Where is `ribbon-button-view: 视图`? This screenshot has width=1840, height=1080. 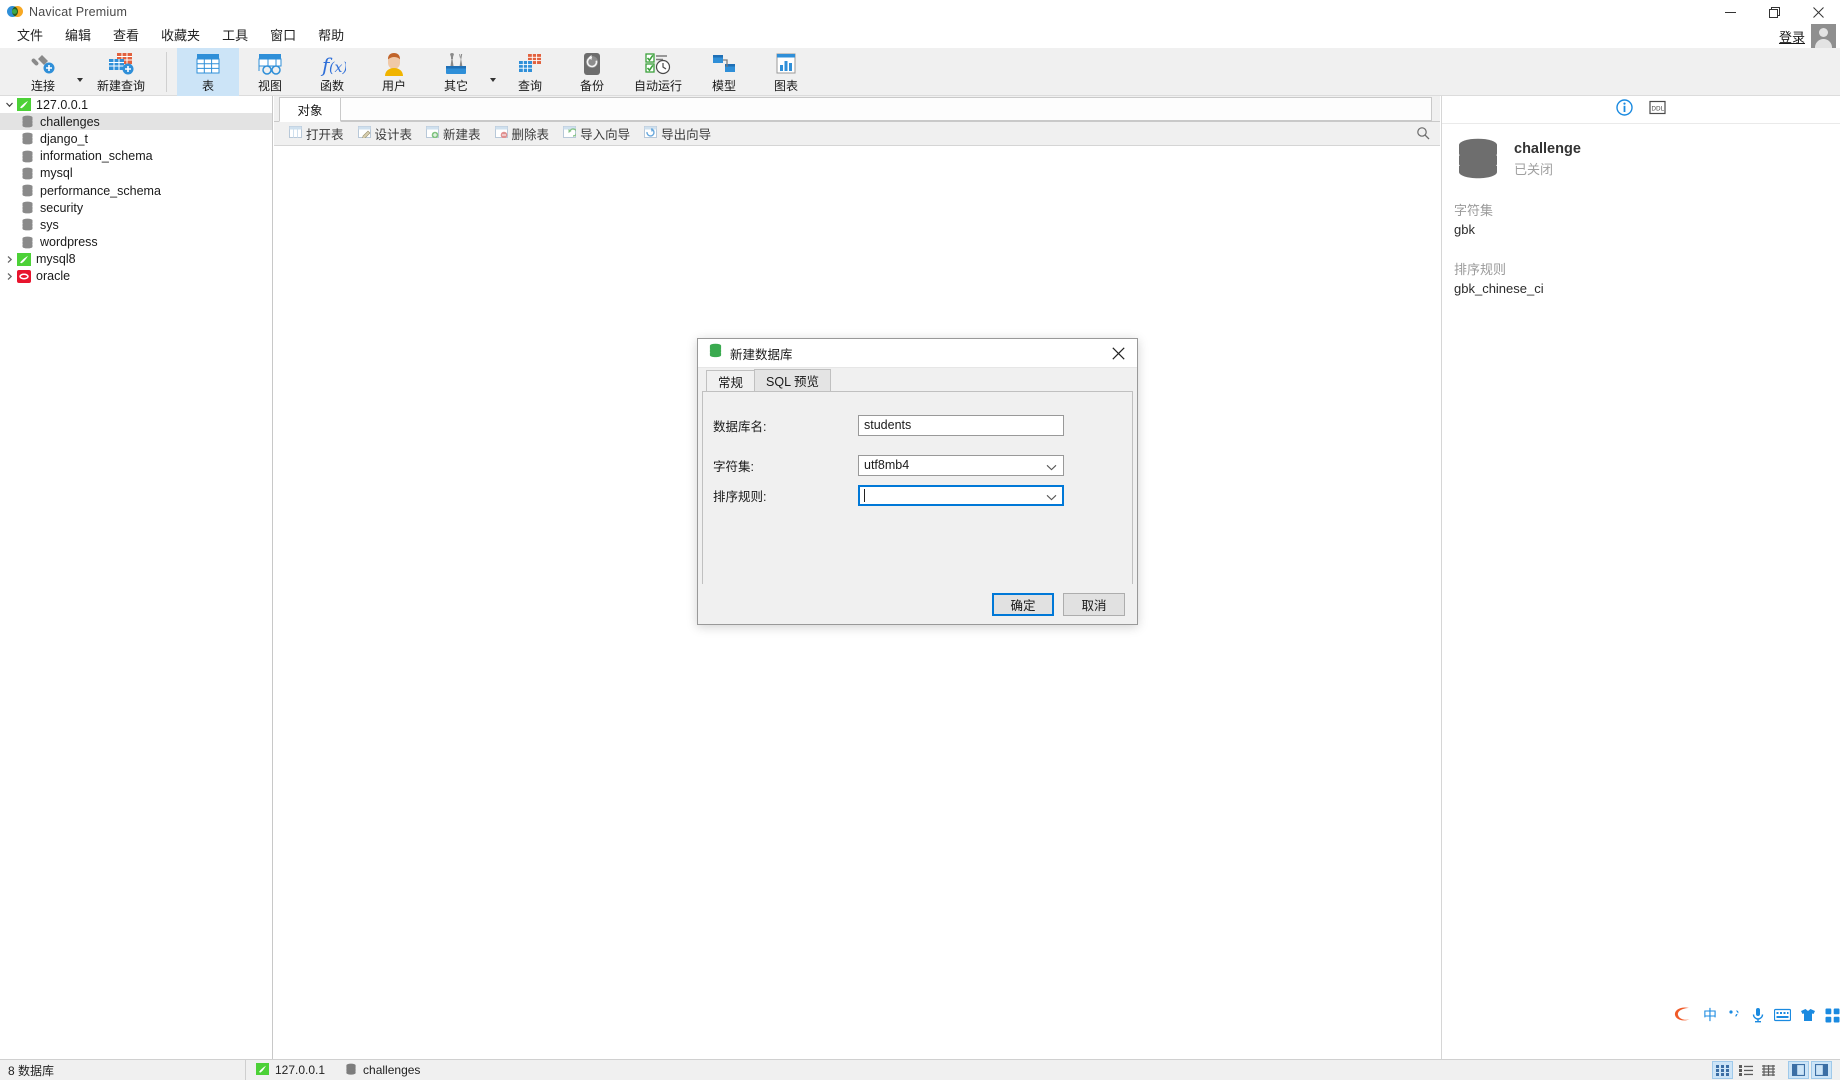
ribbon-button-view: 视图 is located at coordinates (270, 72).